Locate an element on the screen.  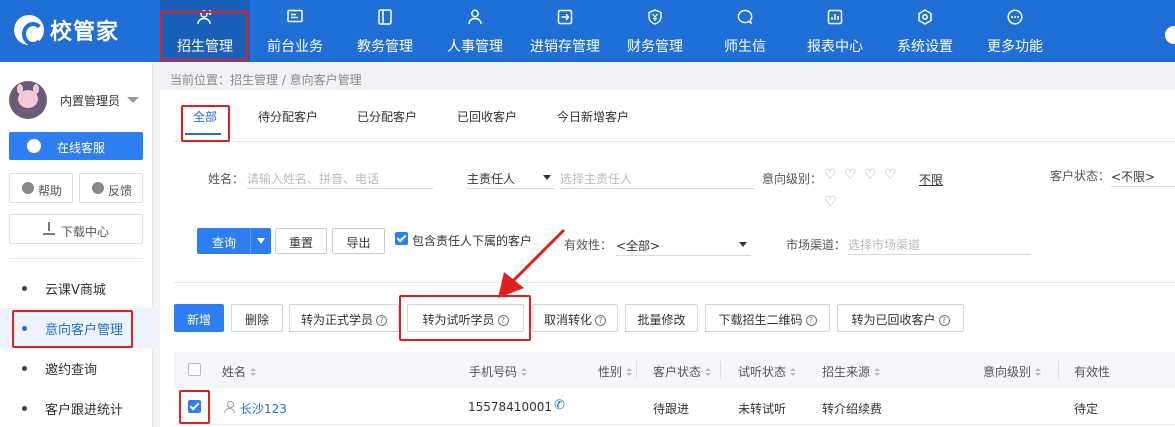
avatar is located at coordinates (28, 100).